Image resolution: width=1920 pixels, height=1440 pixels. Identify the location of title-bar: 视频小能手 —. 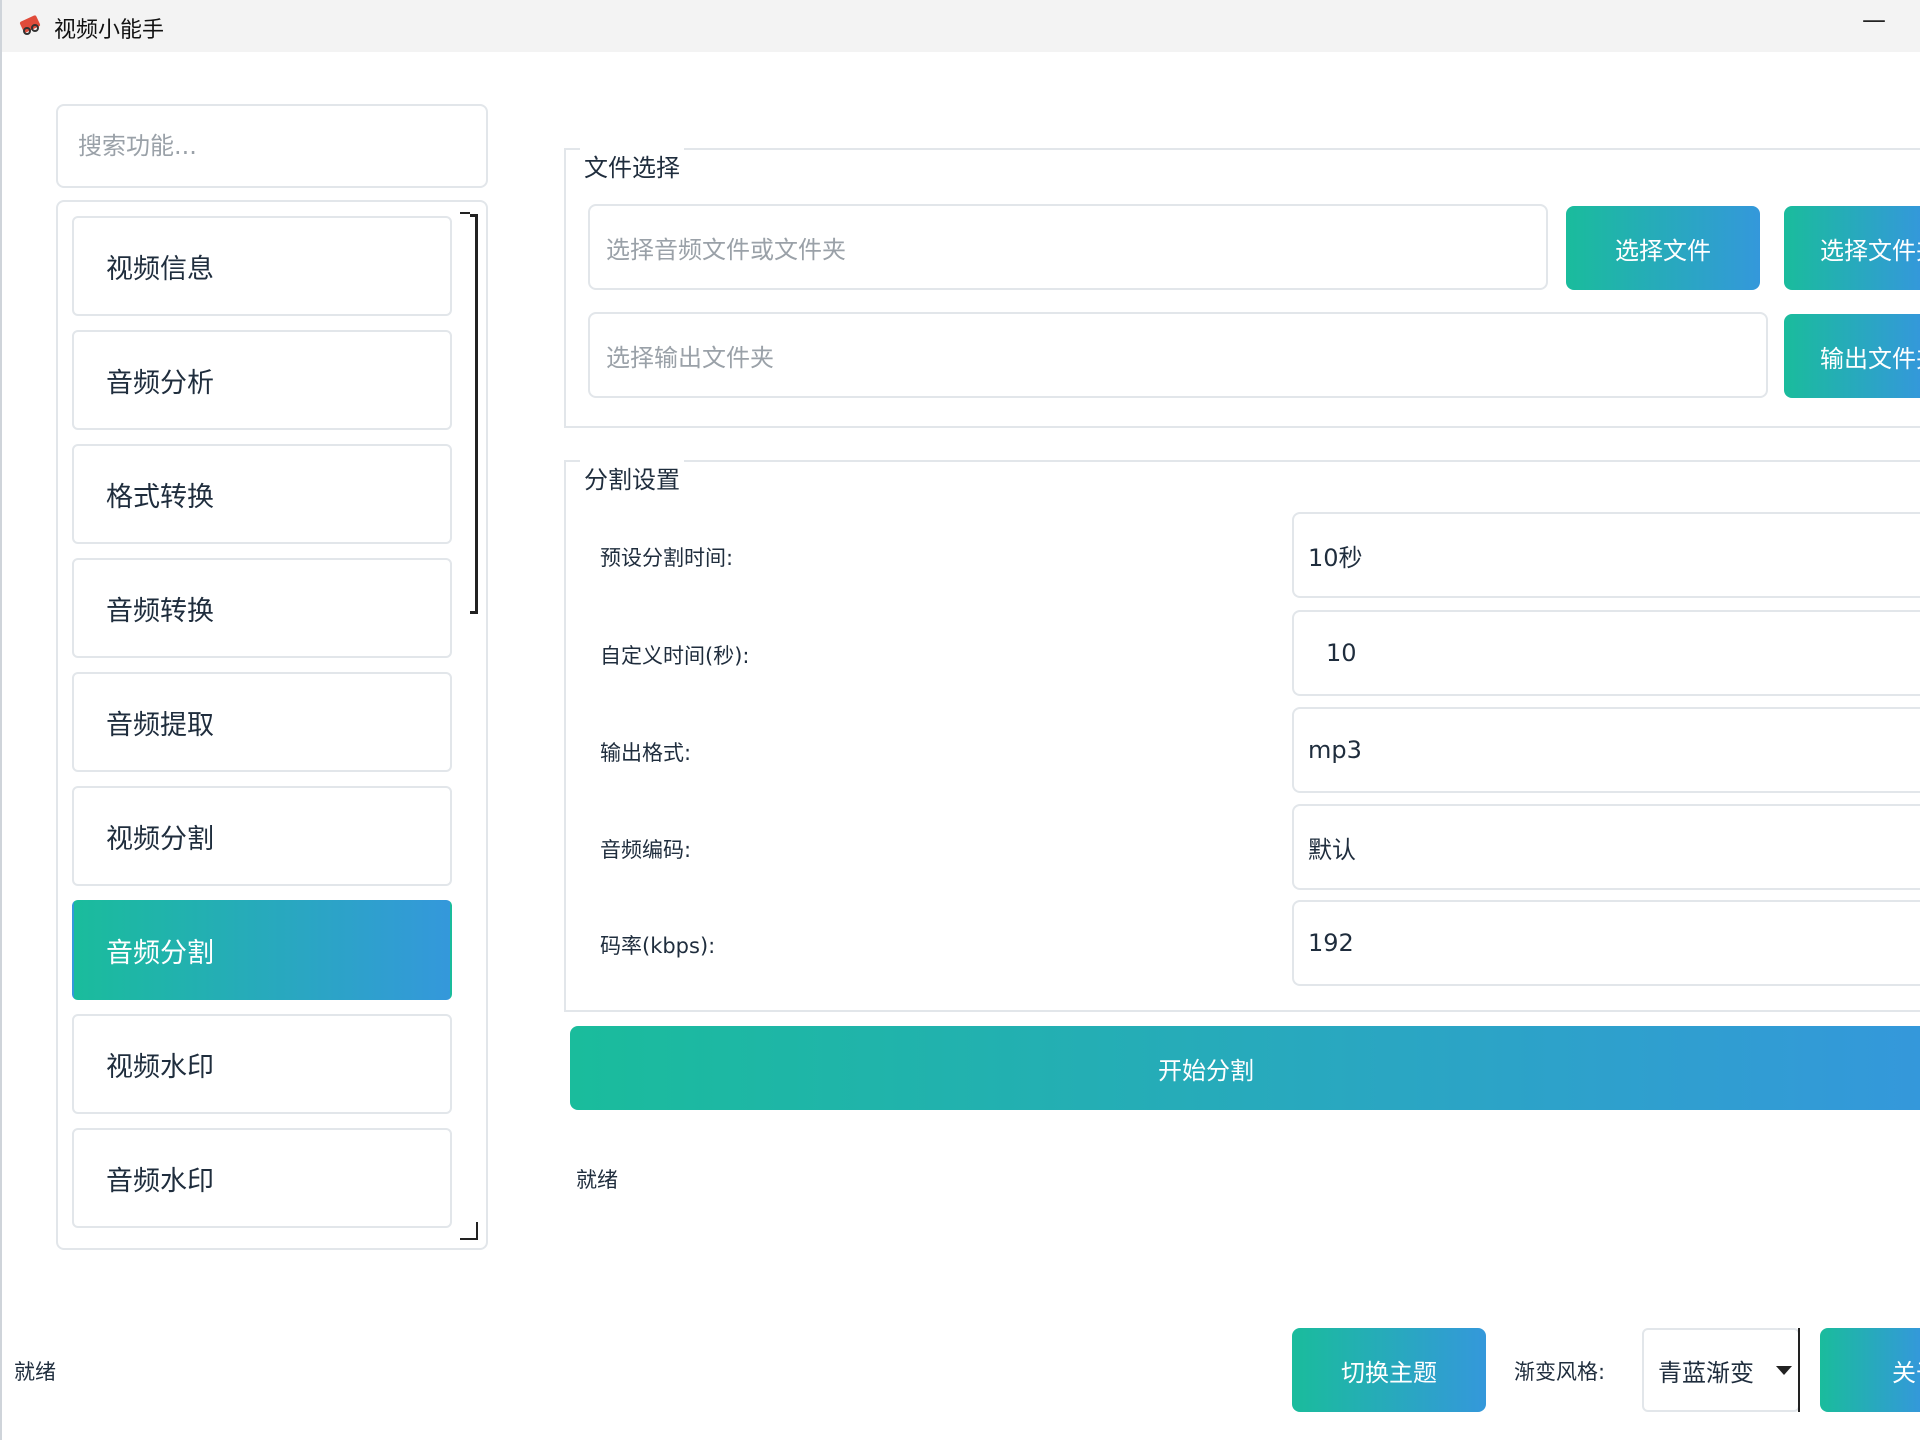
(961, 26).